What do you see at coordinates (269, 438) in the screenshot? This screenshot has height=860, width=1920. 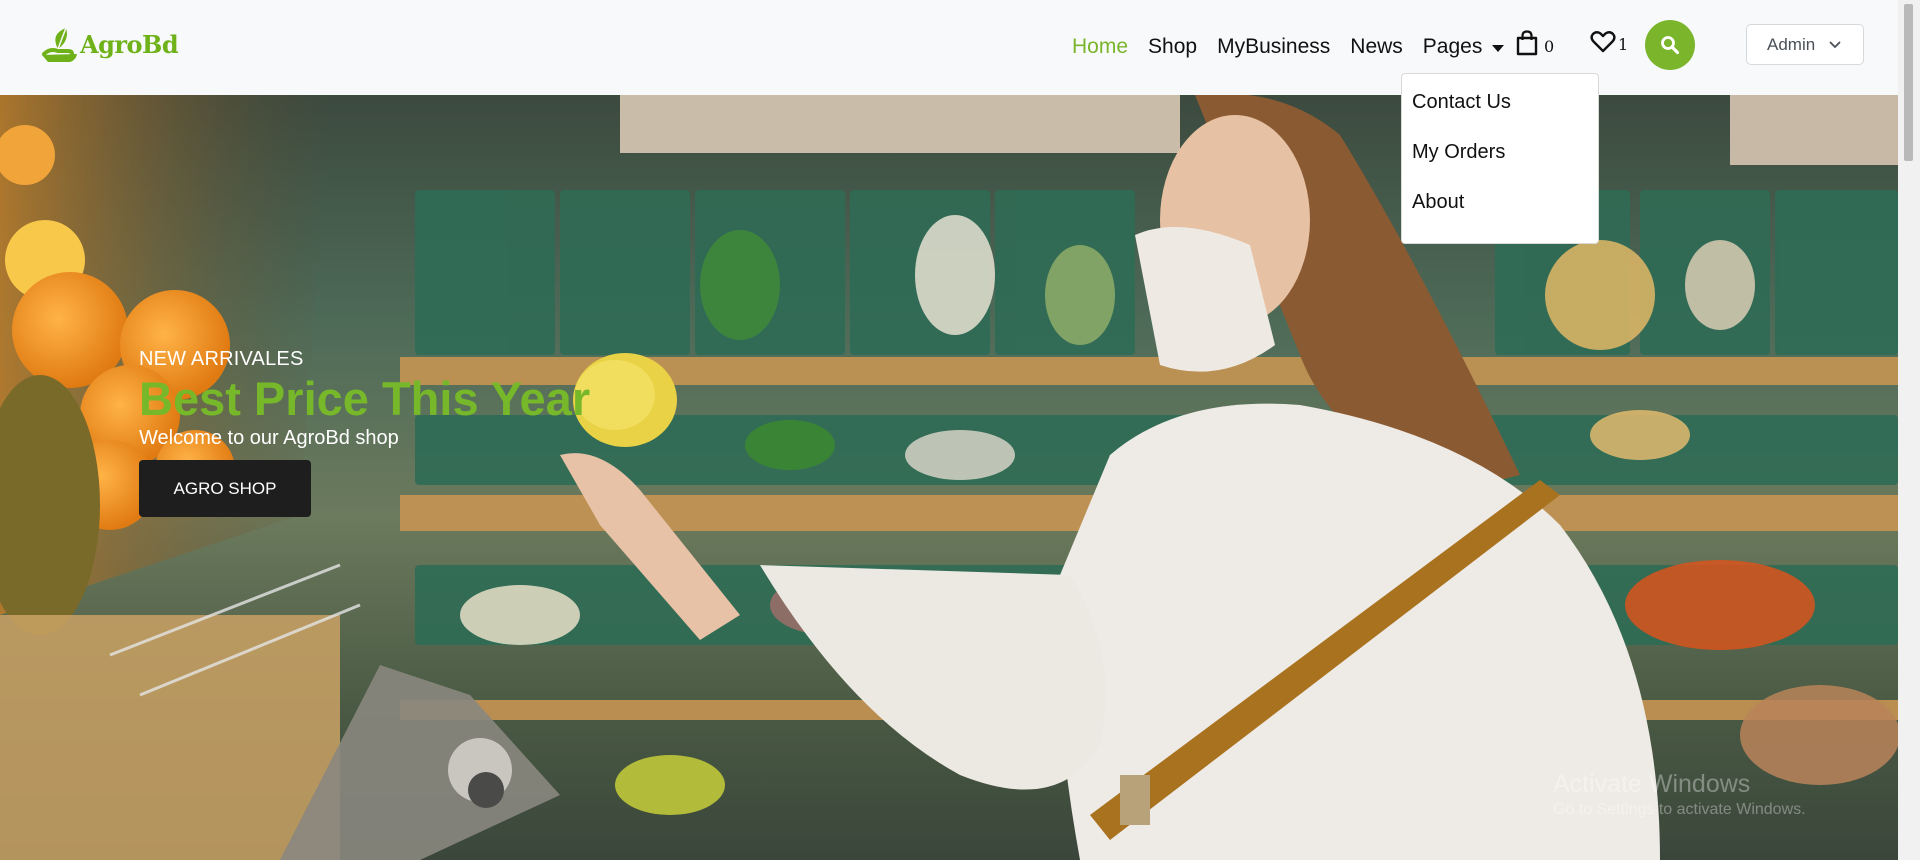 I see `hero-welcome-text: Welcome to our AgroBd shop` at bounding box center [269, 438].